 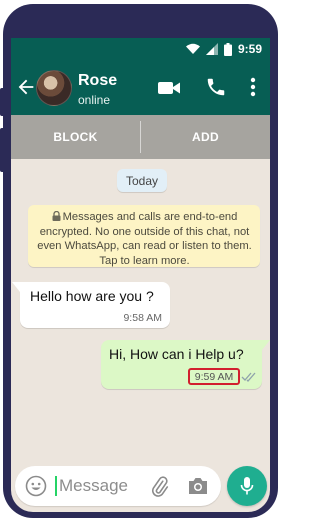 I want to click on message-text: Hello how are you ?, so click(x=92, y=296).